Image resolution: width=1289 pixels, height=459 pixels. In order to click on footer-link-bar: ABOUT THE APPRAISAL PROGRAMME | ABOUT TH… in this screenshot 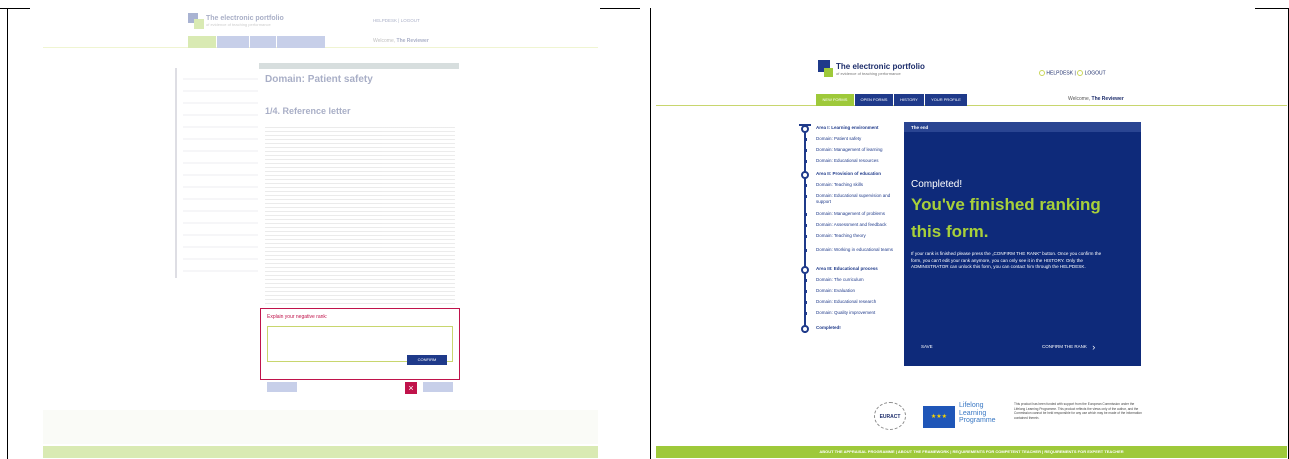, I will do `click(971, 452)`.